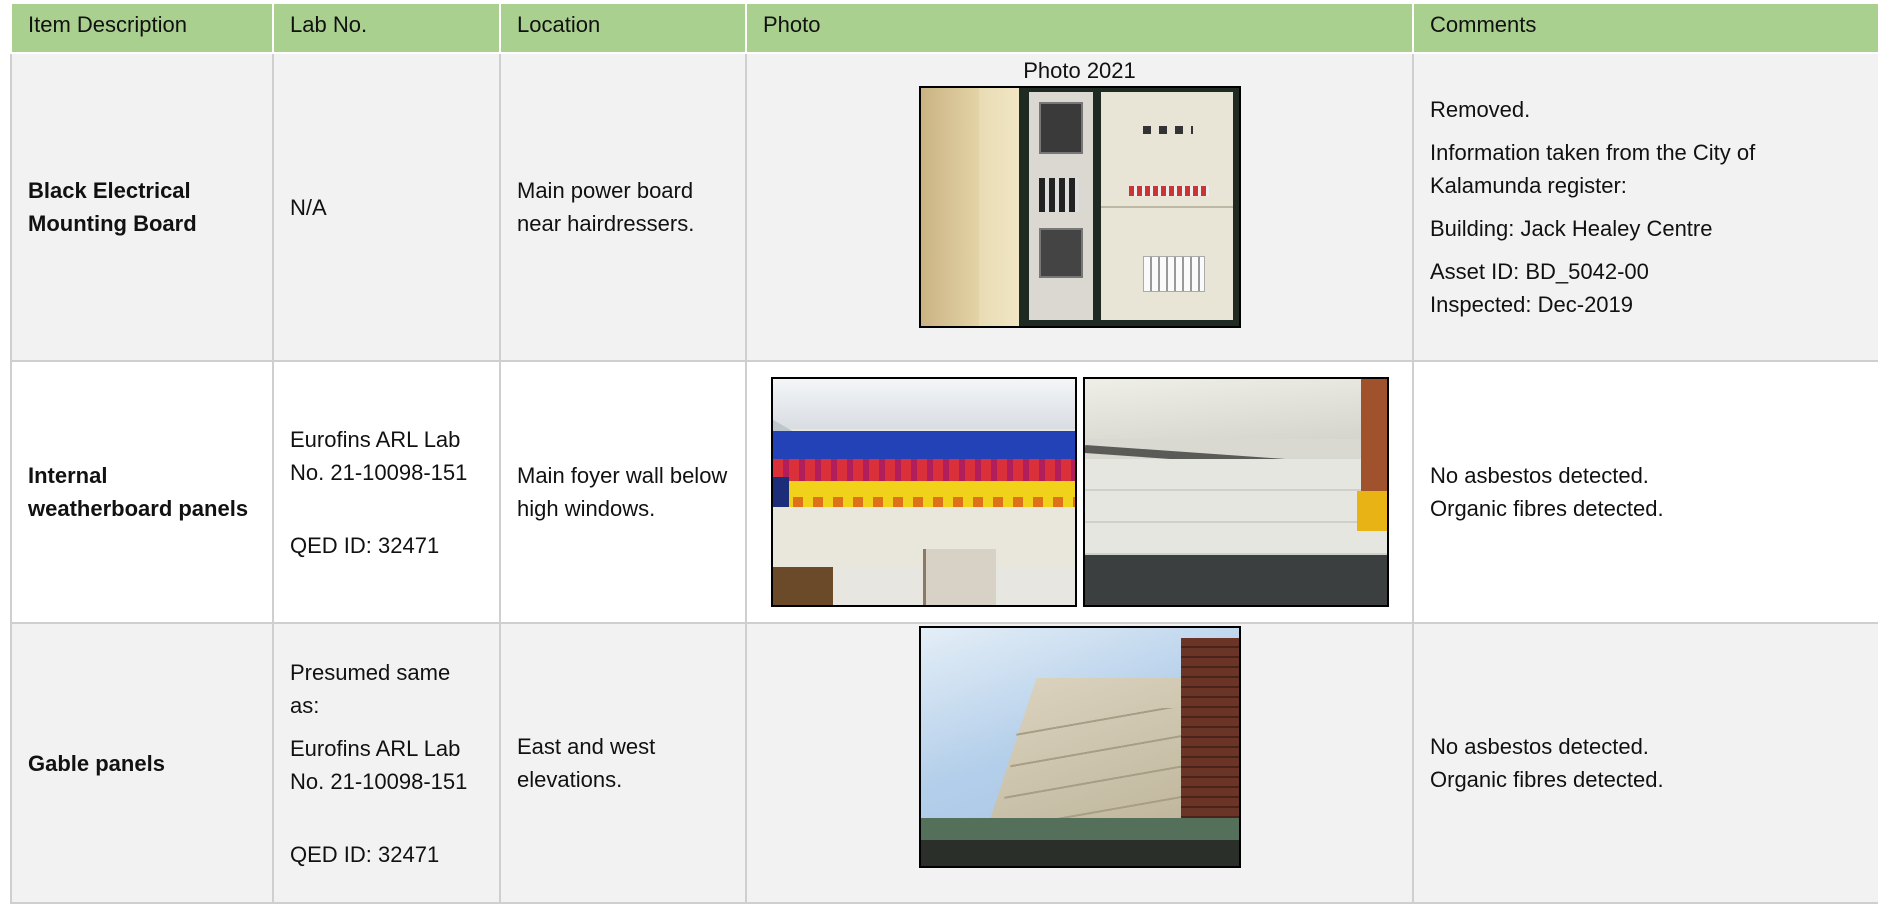  What do you see at coordinates (1539, 271) in the screenshot?
I see `comment-line: Asset ID: BD_5042-00` at bounding box center [1539, 271].